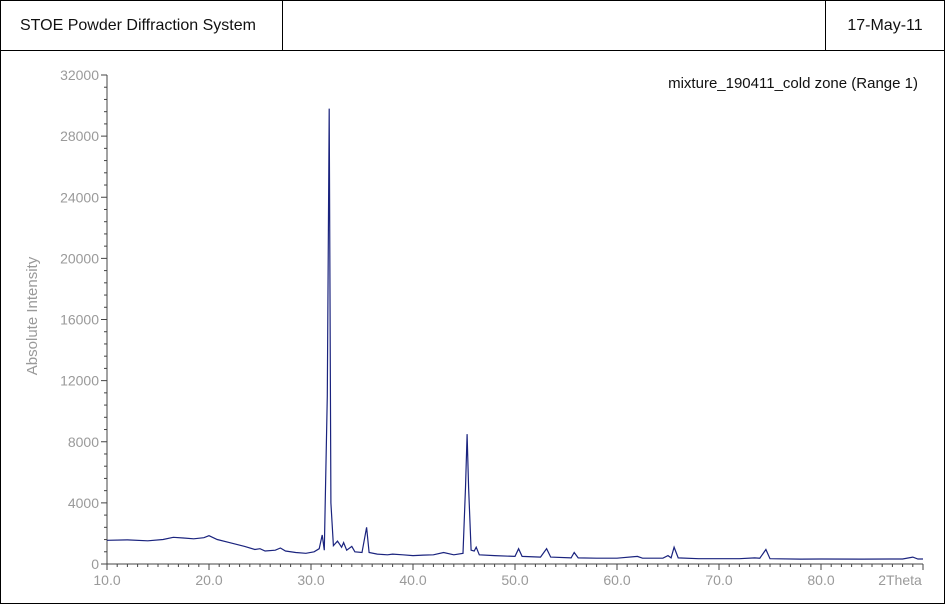 Image resolution: width=945 pixels, height=604 pixels. Describe the element at coordinates (79, 197) in the screenshot. I see `y-tick-label: 24000` at that location.